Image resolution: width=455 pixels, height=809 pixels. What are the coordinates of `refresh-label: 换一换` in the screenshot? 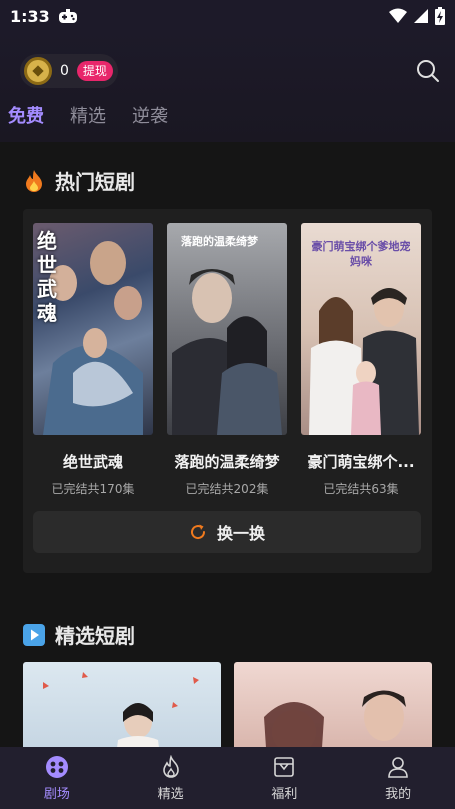 It's located at (240, 533).